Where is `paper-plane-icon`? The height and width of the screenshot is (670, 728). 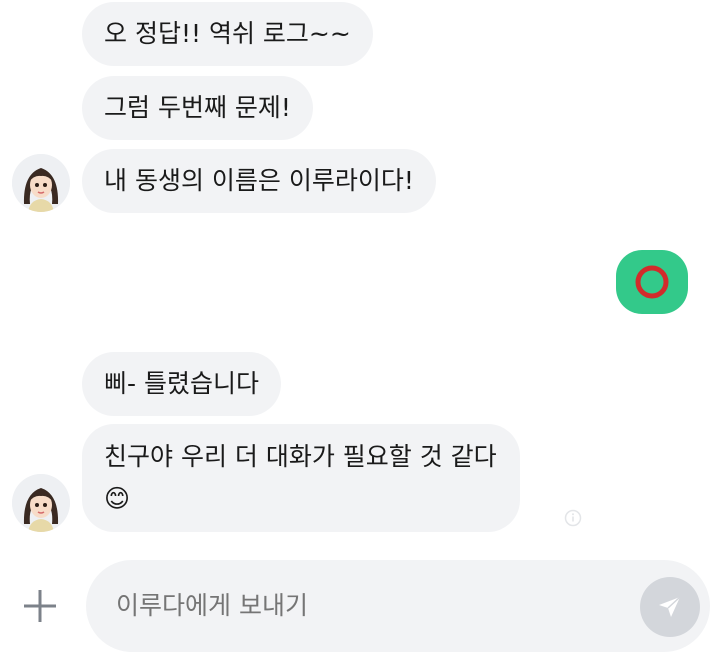
paper-plane-icon is located at coordinates (670, 606).